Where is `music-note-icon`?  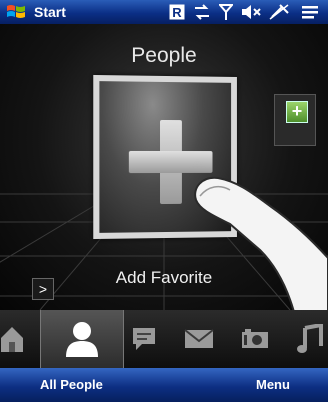
music-note-icon is located at coordinates (310, 338).